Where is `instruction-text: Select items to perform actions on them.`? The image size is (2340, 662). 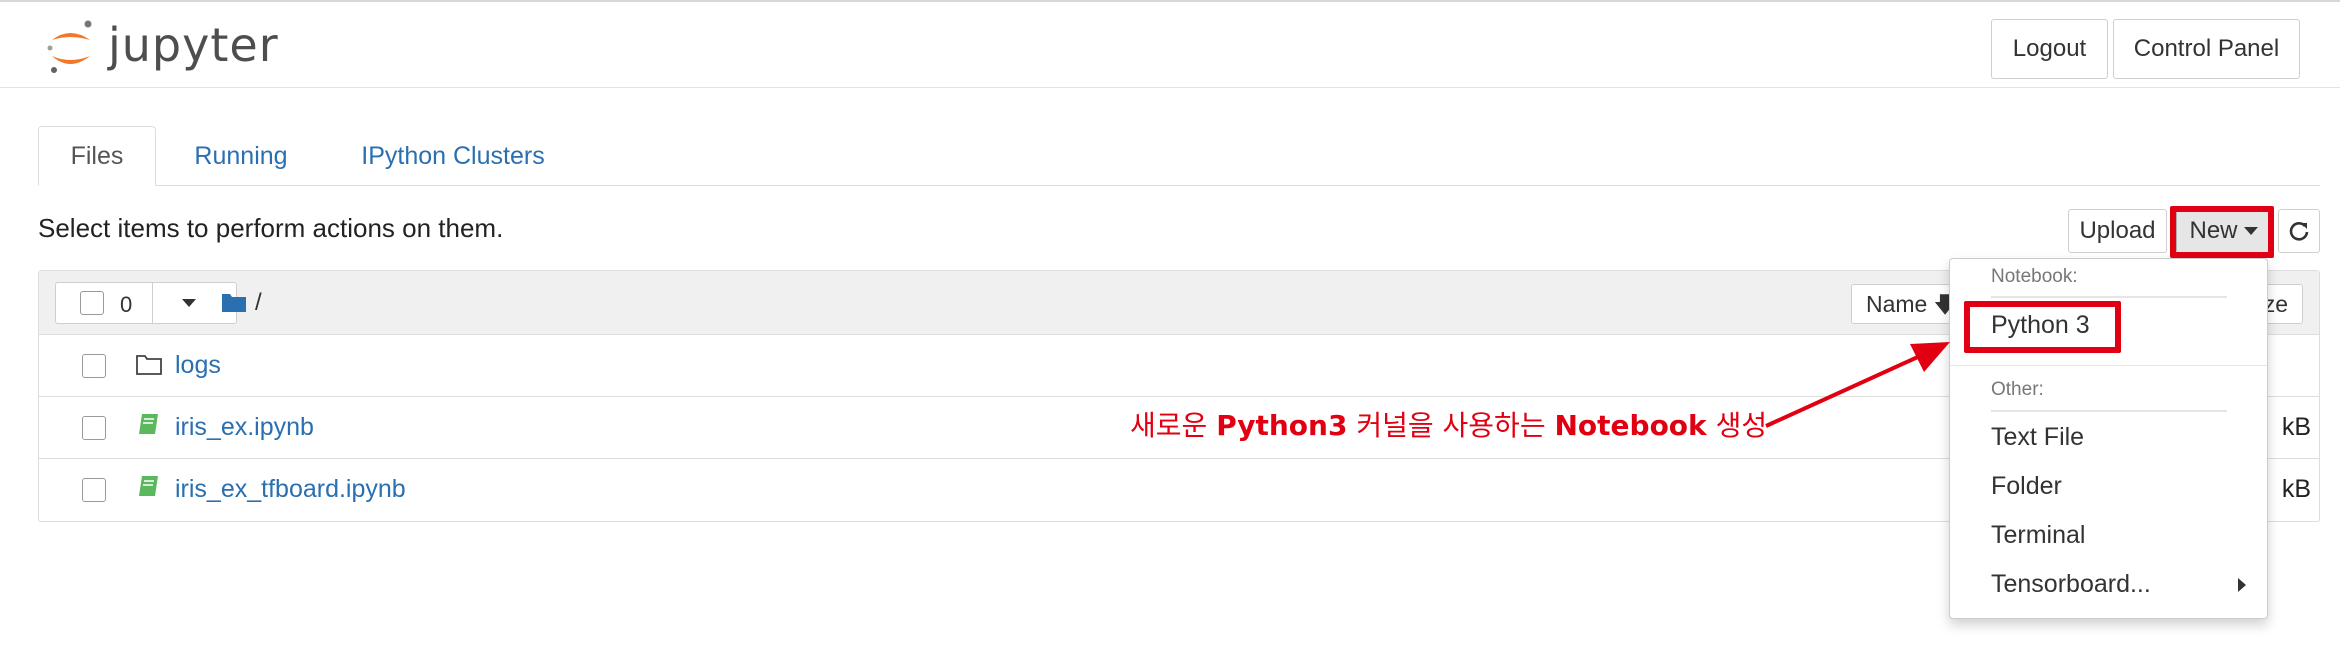
instruction-text: Select items to perform actions on them. is located at coordinates (271, 228).